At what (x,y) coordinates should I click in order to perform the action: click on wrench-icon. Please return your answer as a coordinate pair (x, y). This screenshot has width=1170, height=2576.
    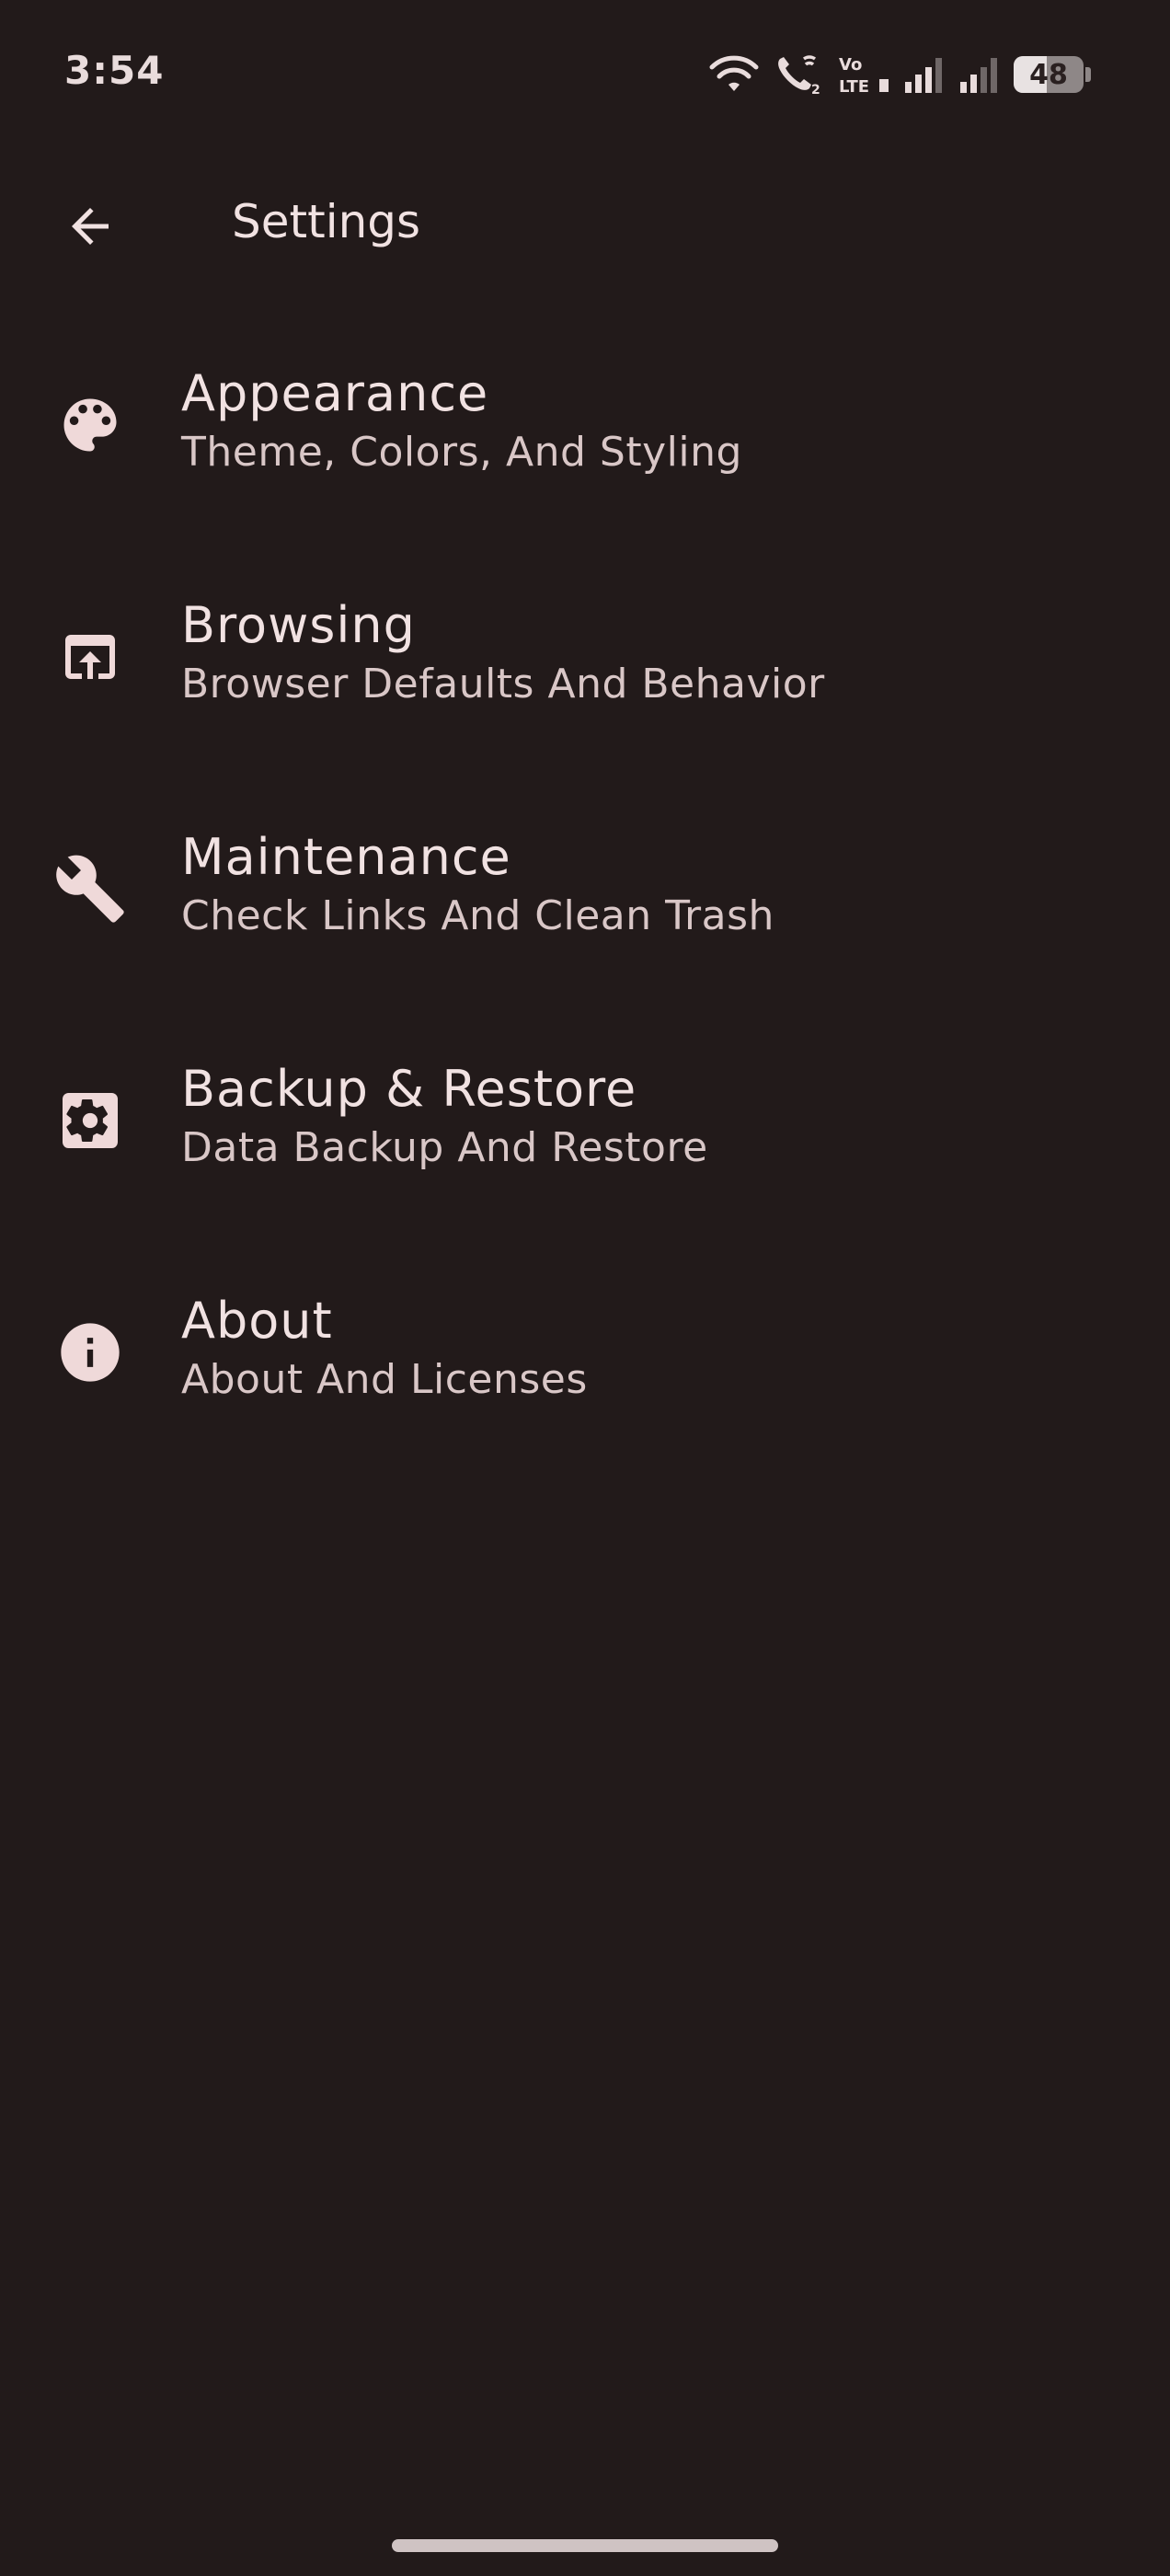
    Looking at the image, I should click on (90, 889).